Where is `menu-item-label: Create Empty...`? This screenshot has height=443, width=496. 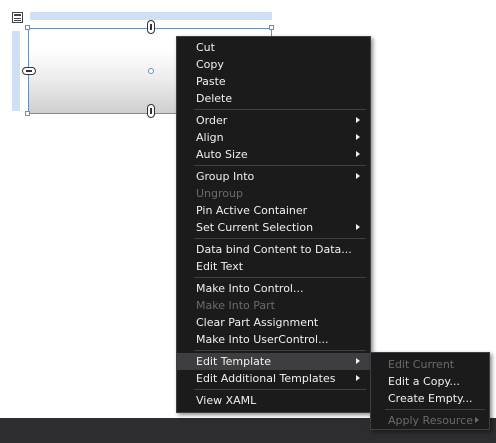 menu-item-label: Create Empty... is located at coordinates (430, 398).